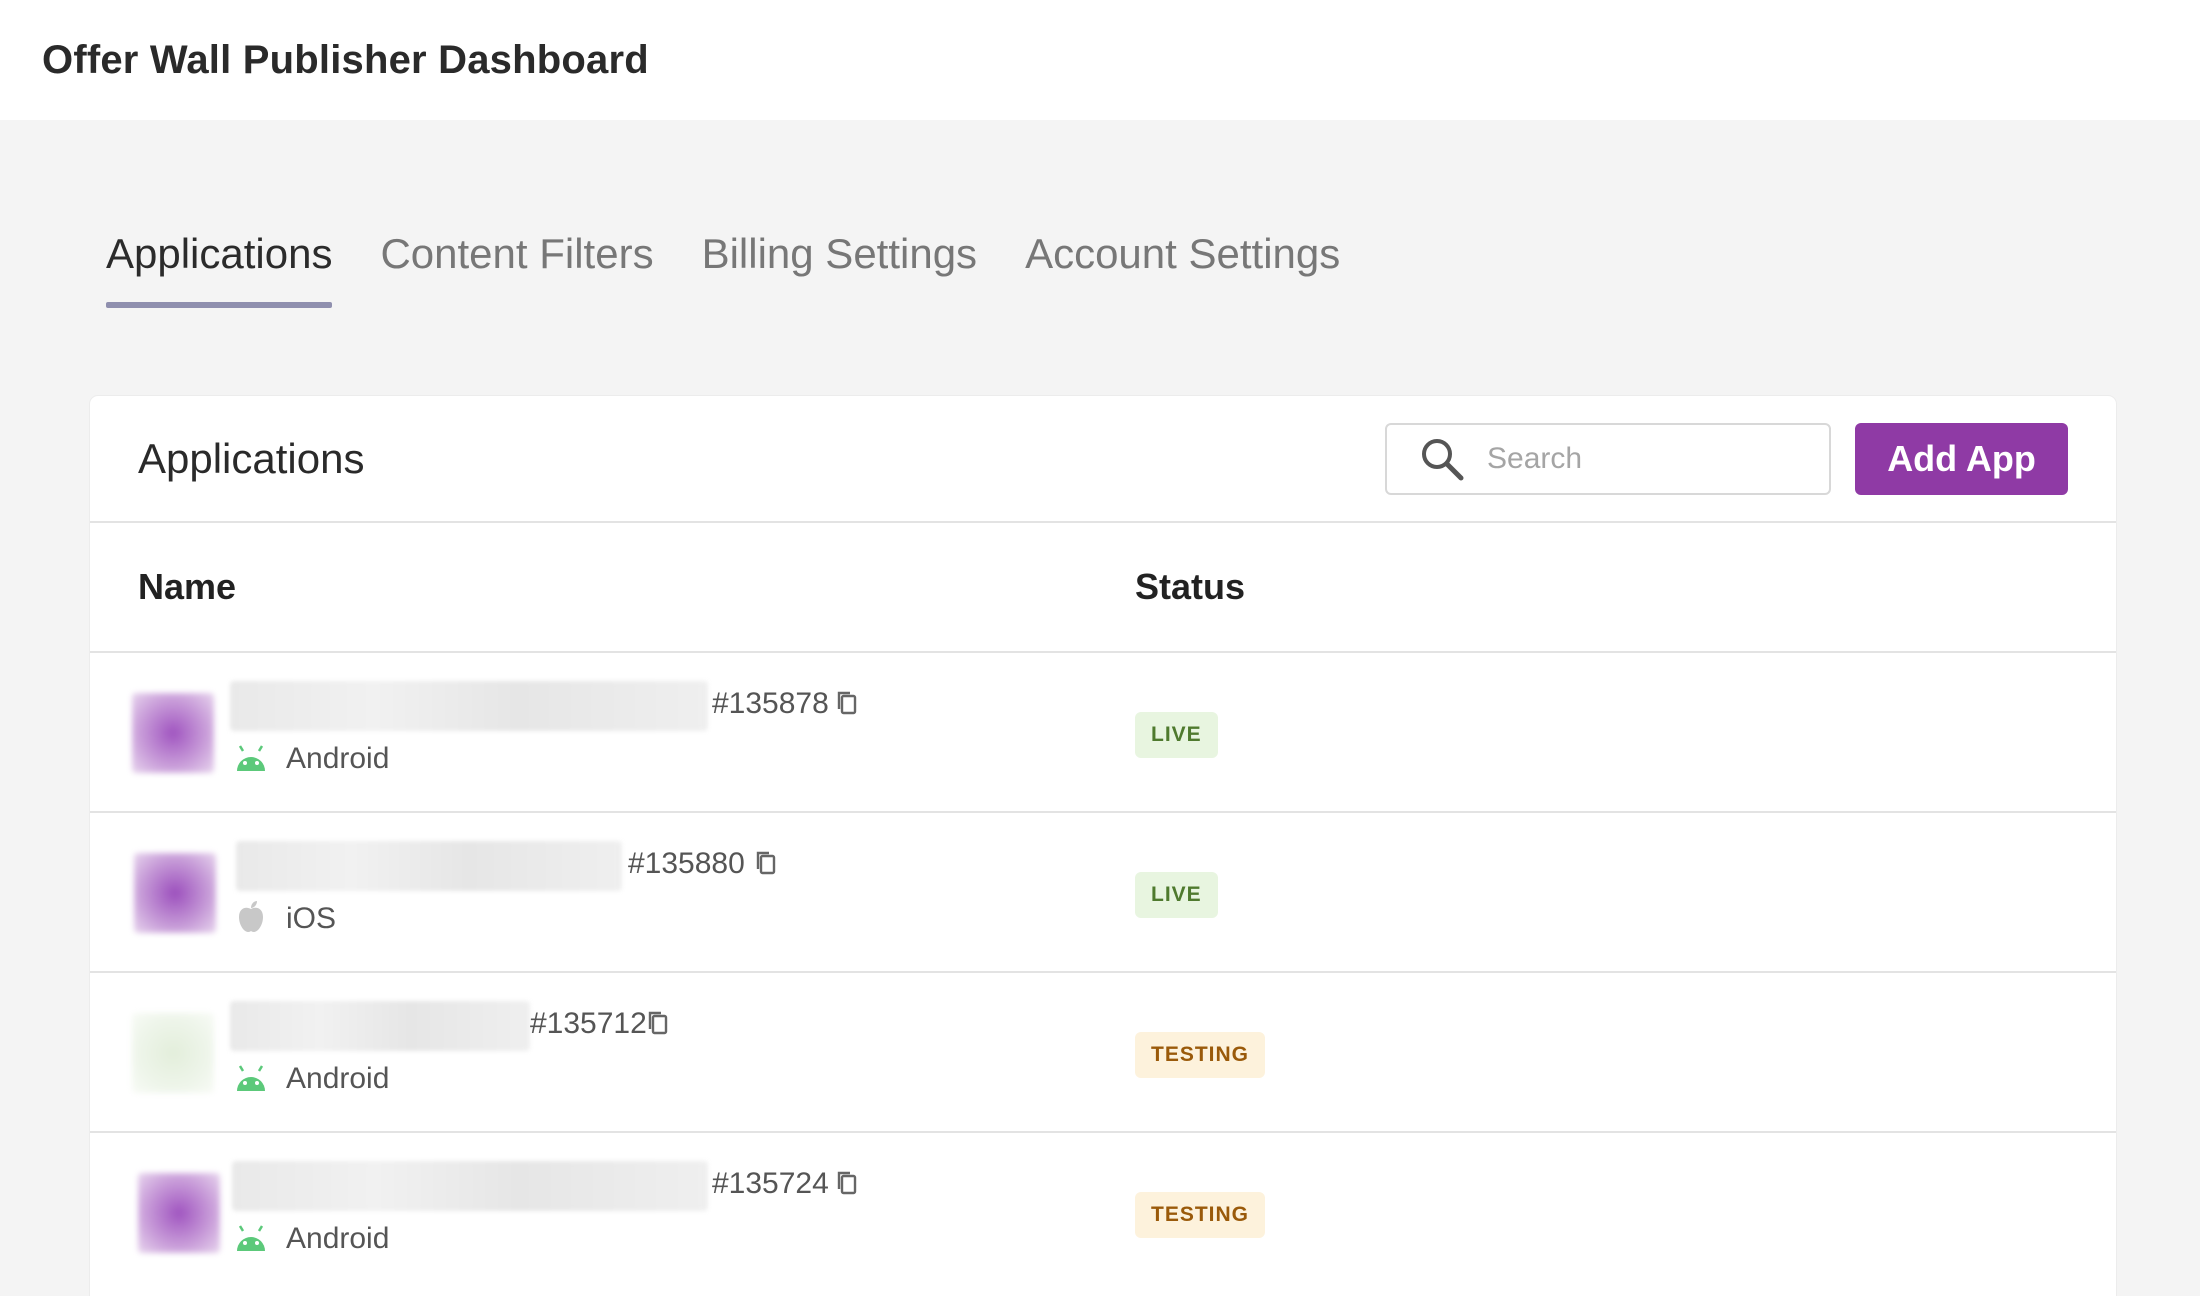 This screenshot has width=2200, height=1296. I want to click on panel-header: Applications Add App, so click(1103, 459).